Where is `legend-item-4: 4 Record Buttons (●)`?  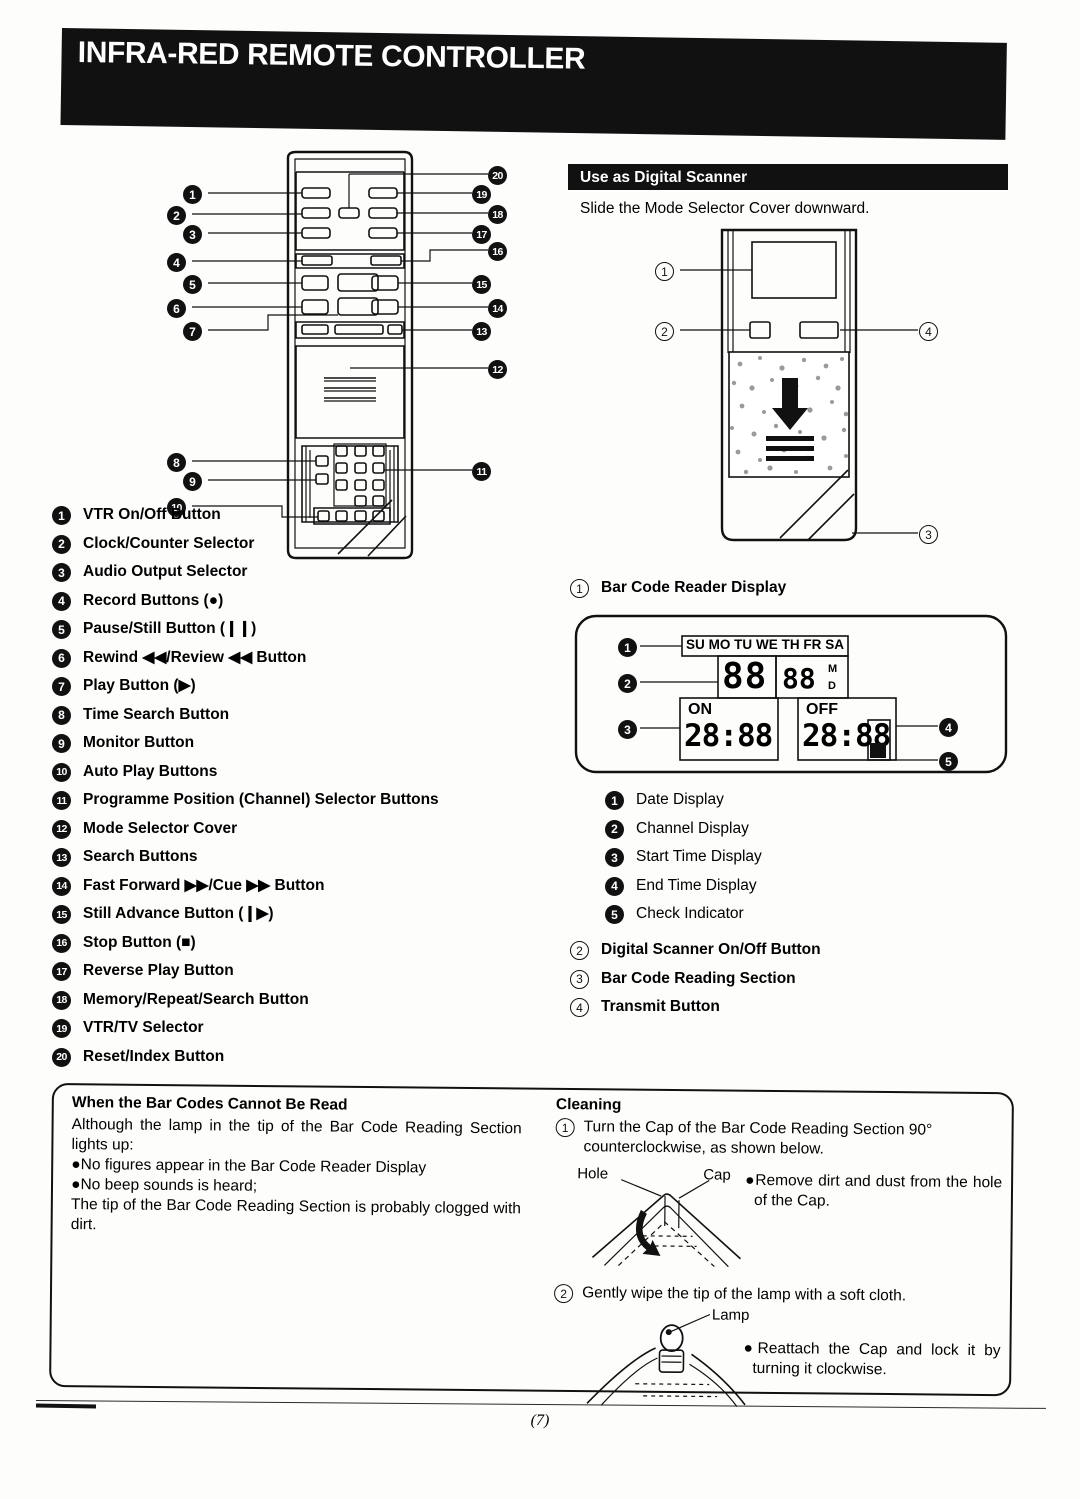
legend-item-4: 4 Record Buttons (●) is located at coordinates (302, 601).